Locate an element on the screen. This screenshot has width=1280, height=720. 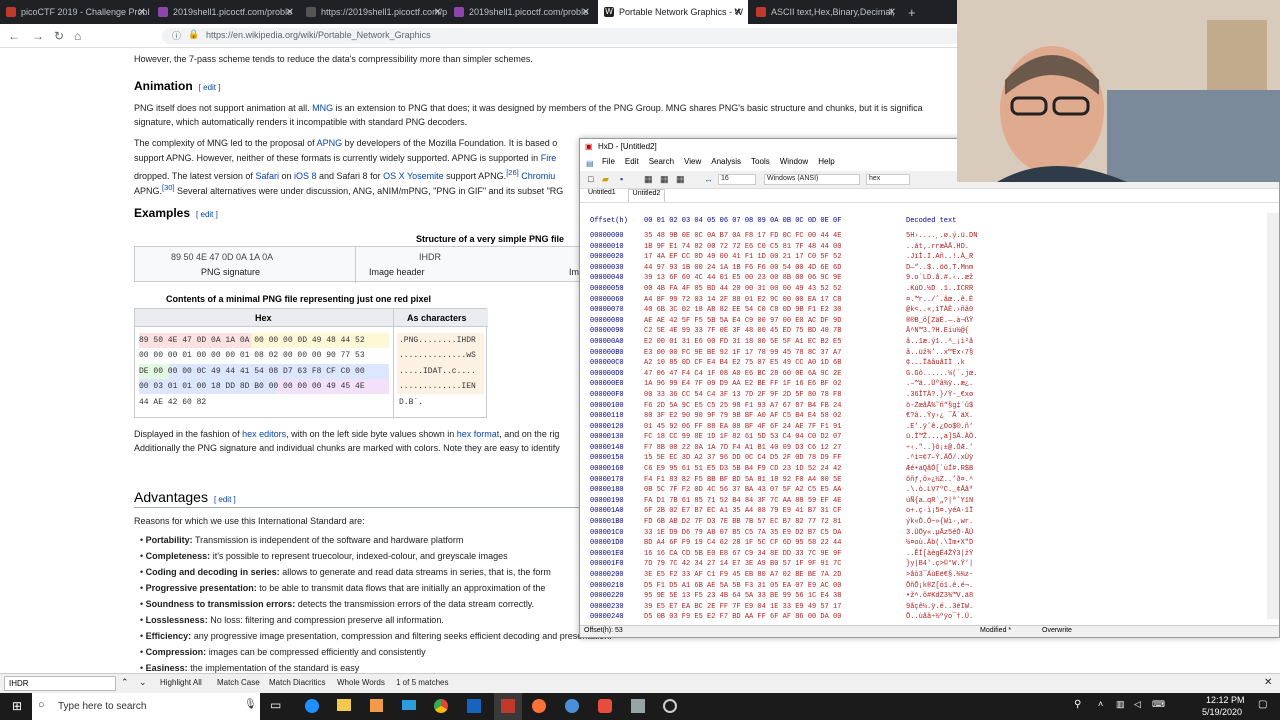
decoded-row: ..át‚.rræÀÅ.HD. is located at coordinates (941, 247).